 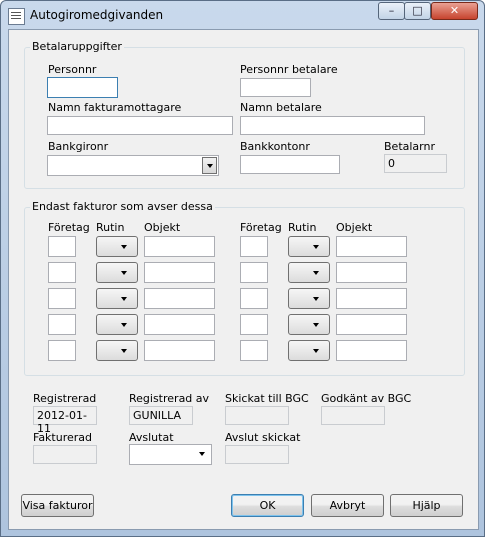 What do you see at coordinates (161, 415) in the screenshot?
I see `registrerad-av-field: GUNILLA` at bounding box center [161, 415].